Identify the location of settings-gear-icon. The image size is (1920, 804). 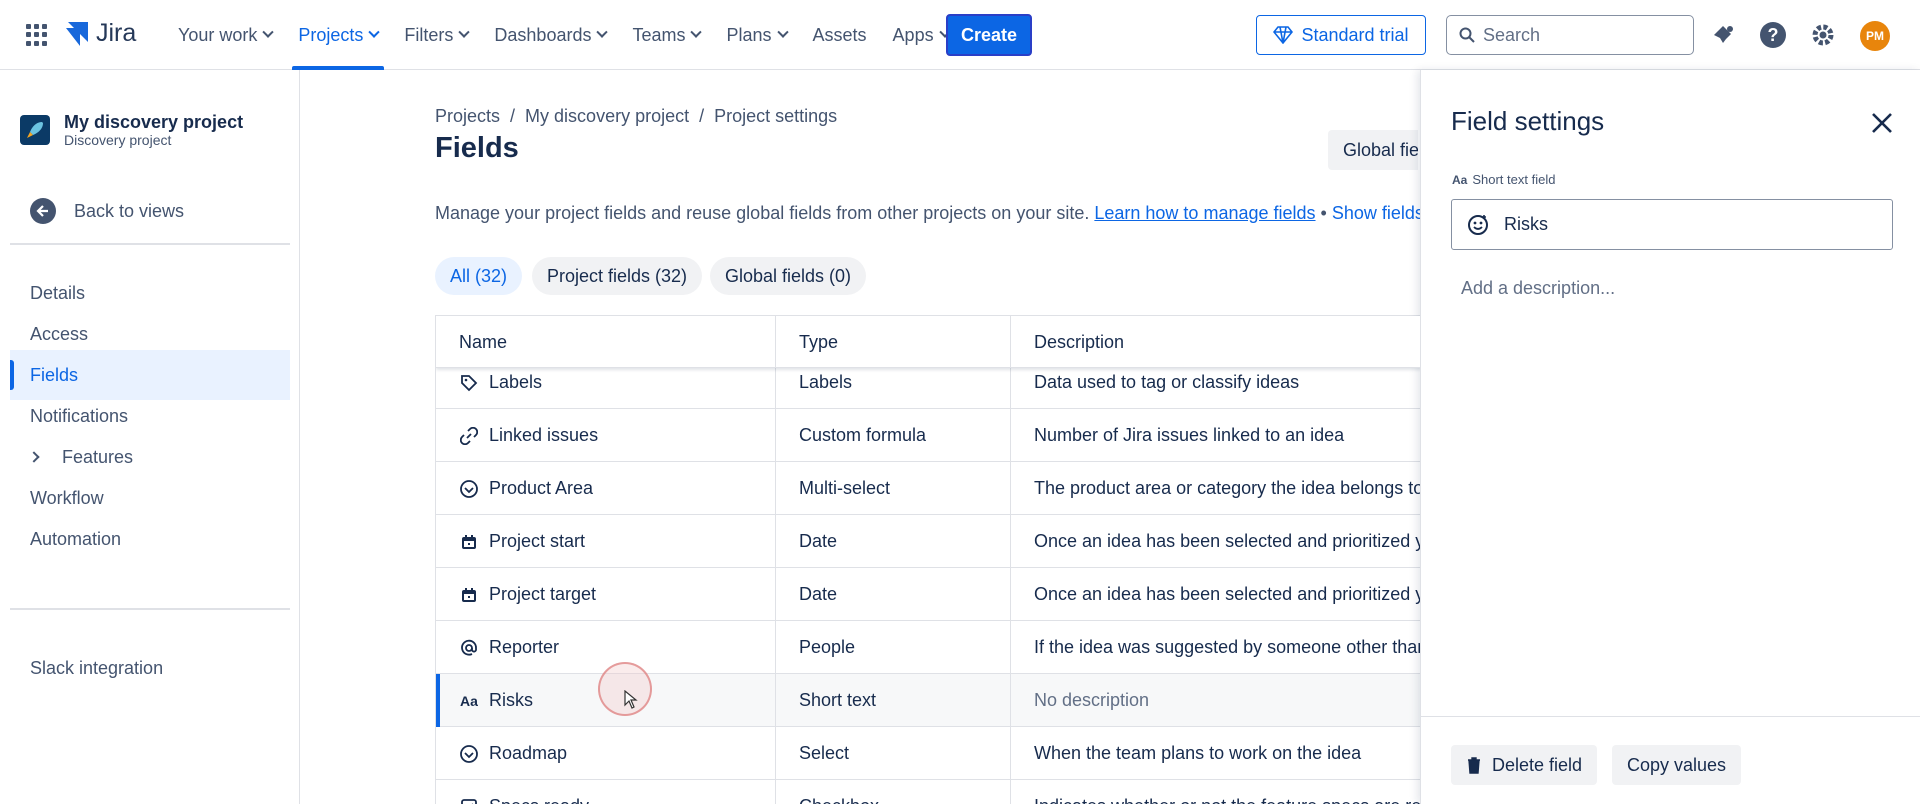
(1823, 35).